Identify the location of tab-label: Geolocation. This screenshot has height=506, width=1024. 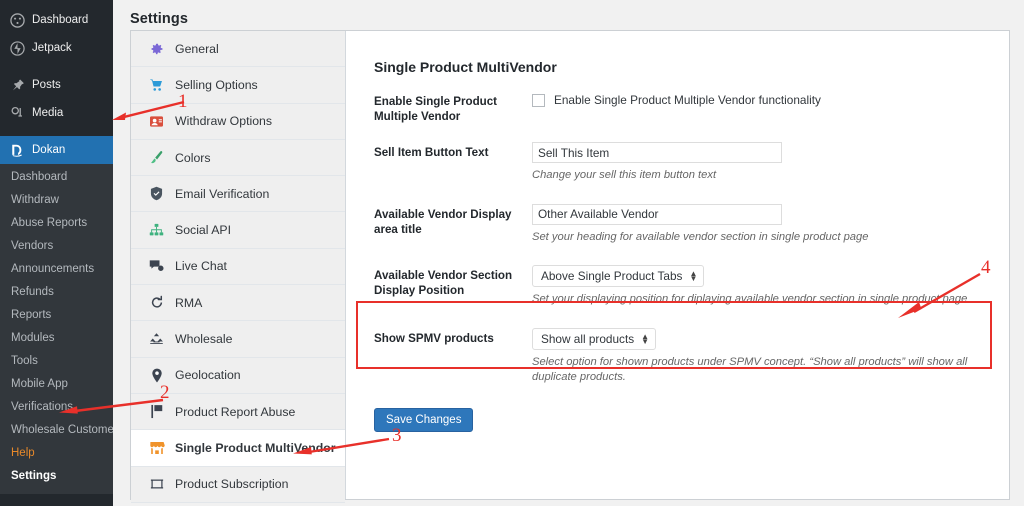
(208, 375).